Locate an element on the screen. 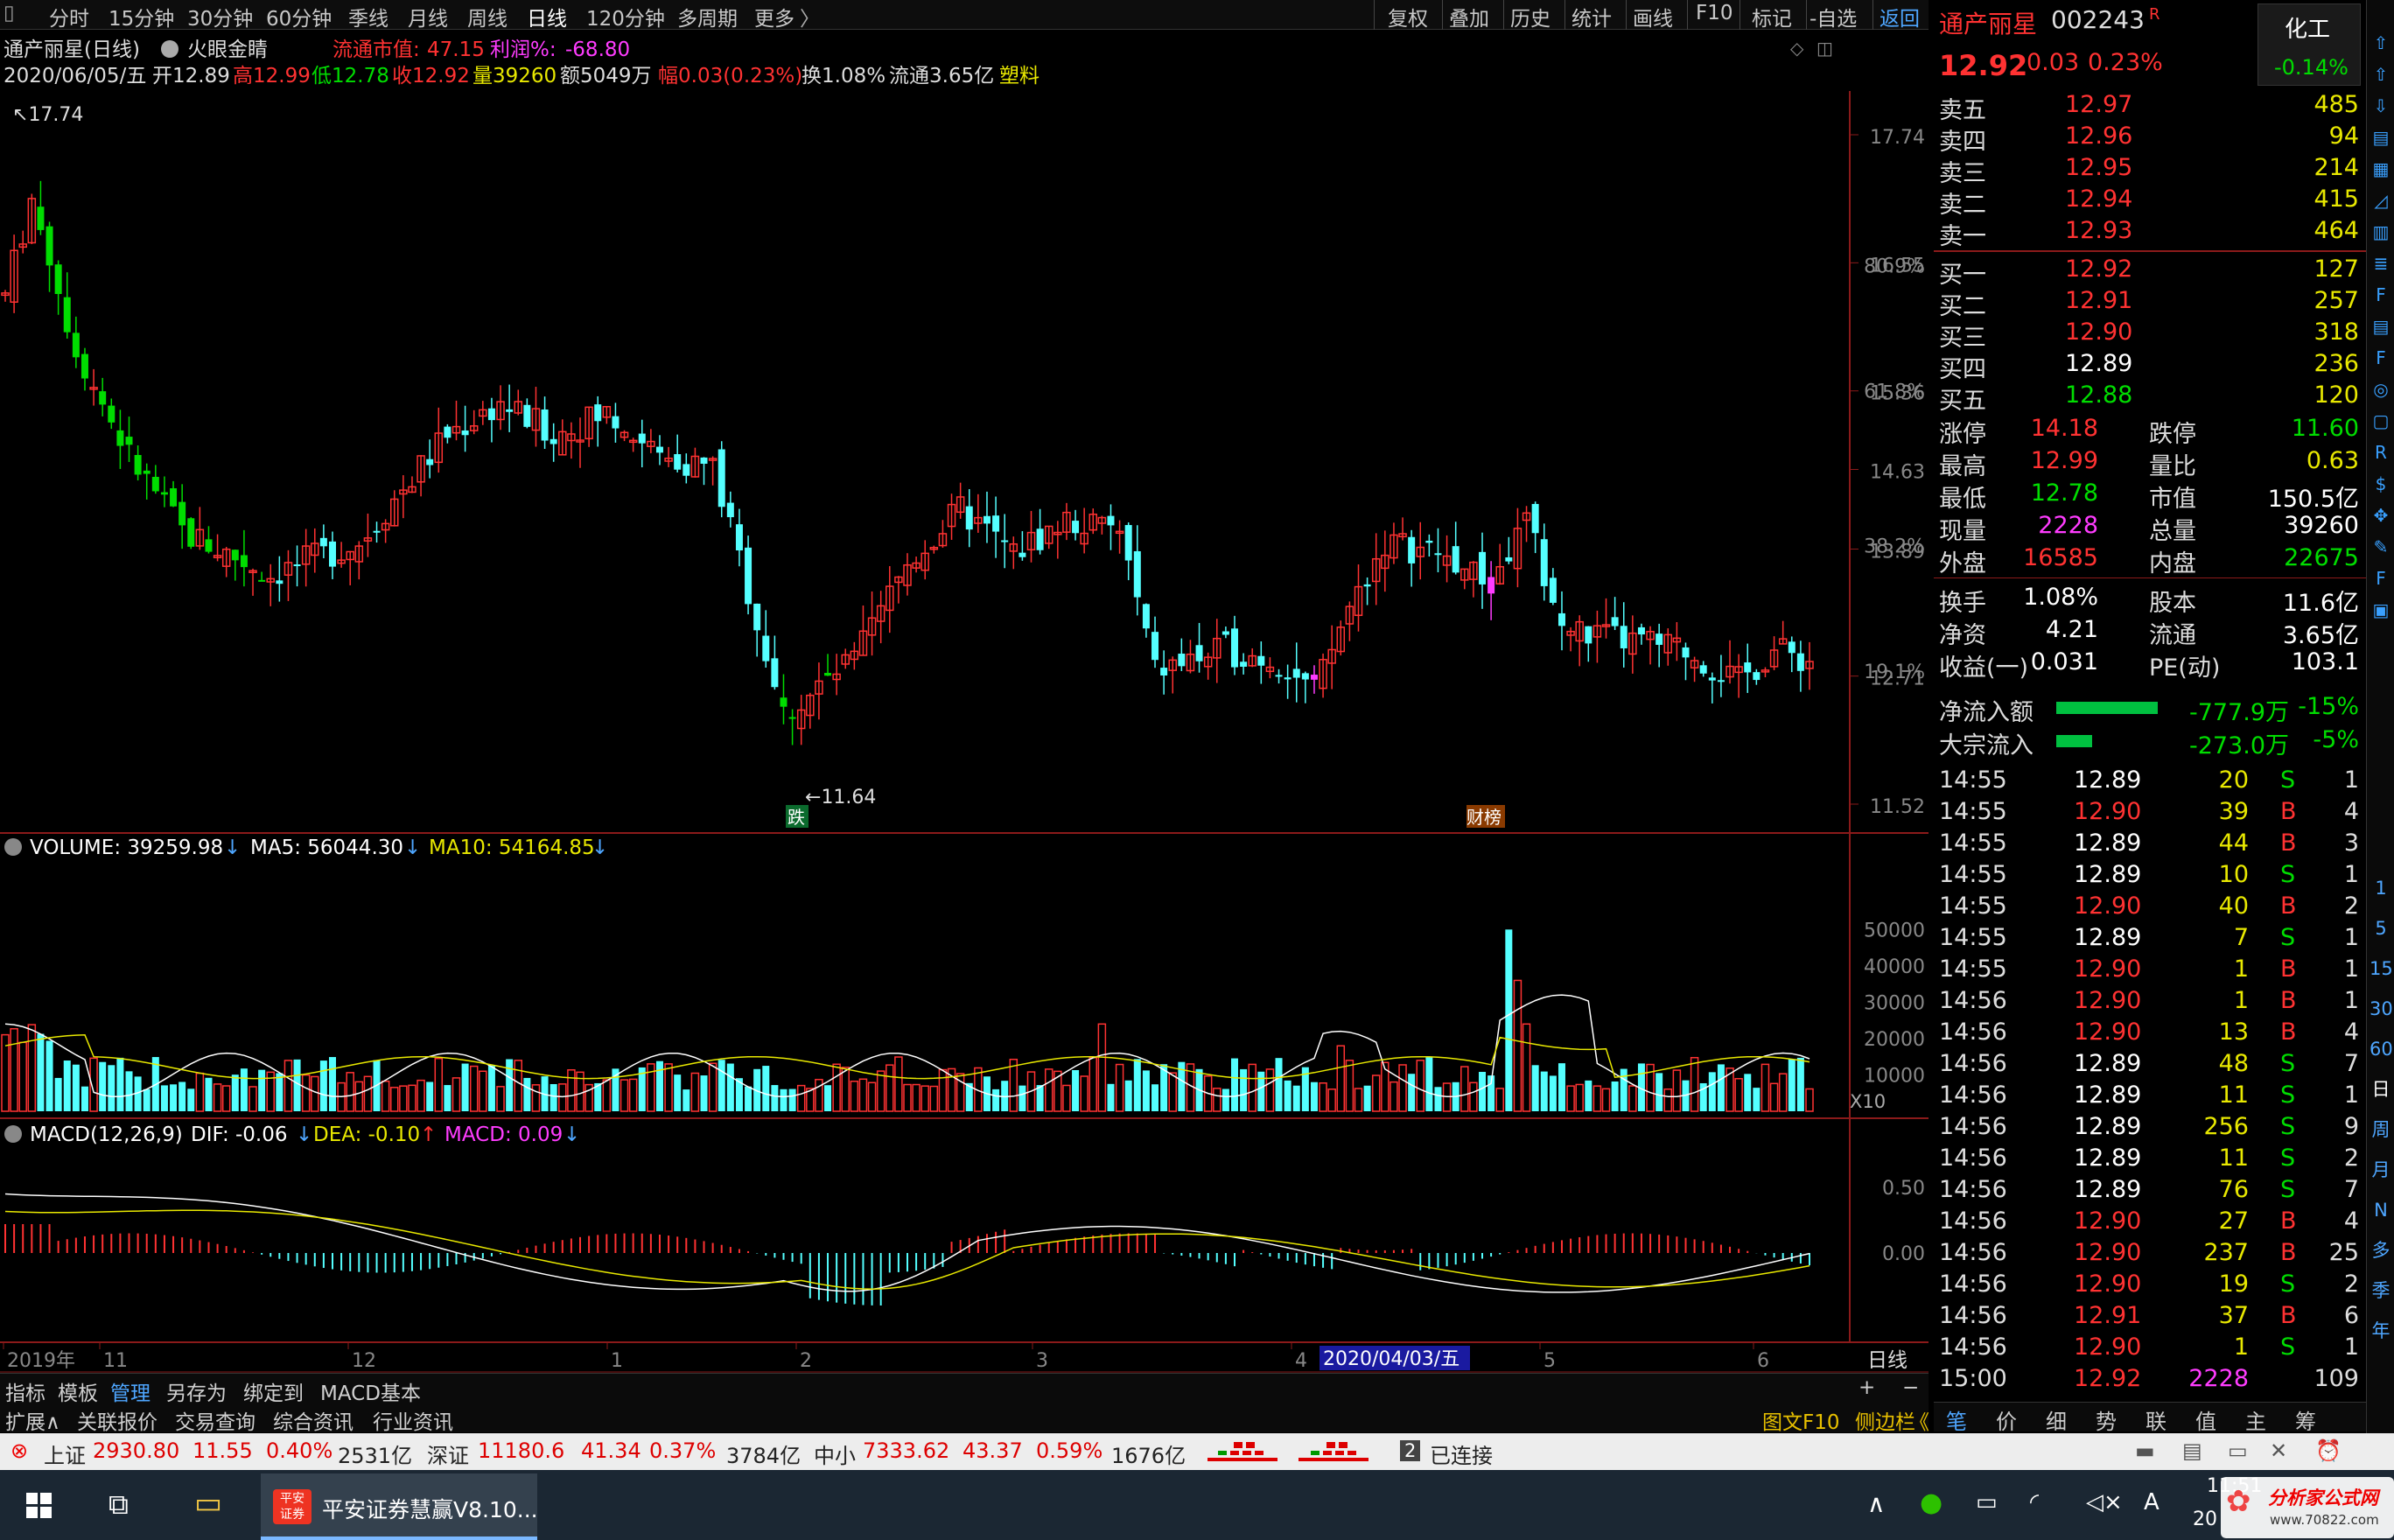  quote-tab: 联 is located at coordinates (2156, 1419).